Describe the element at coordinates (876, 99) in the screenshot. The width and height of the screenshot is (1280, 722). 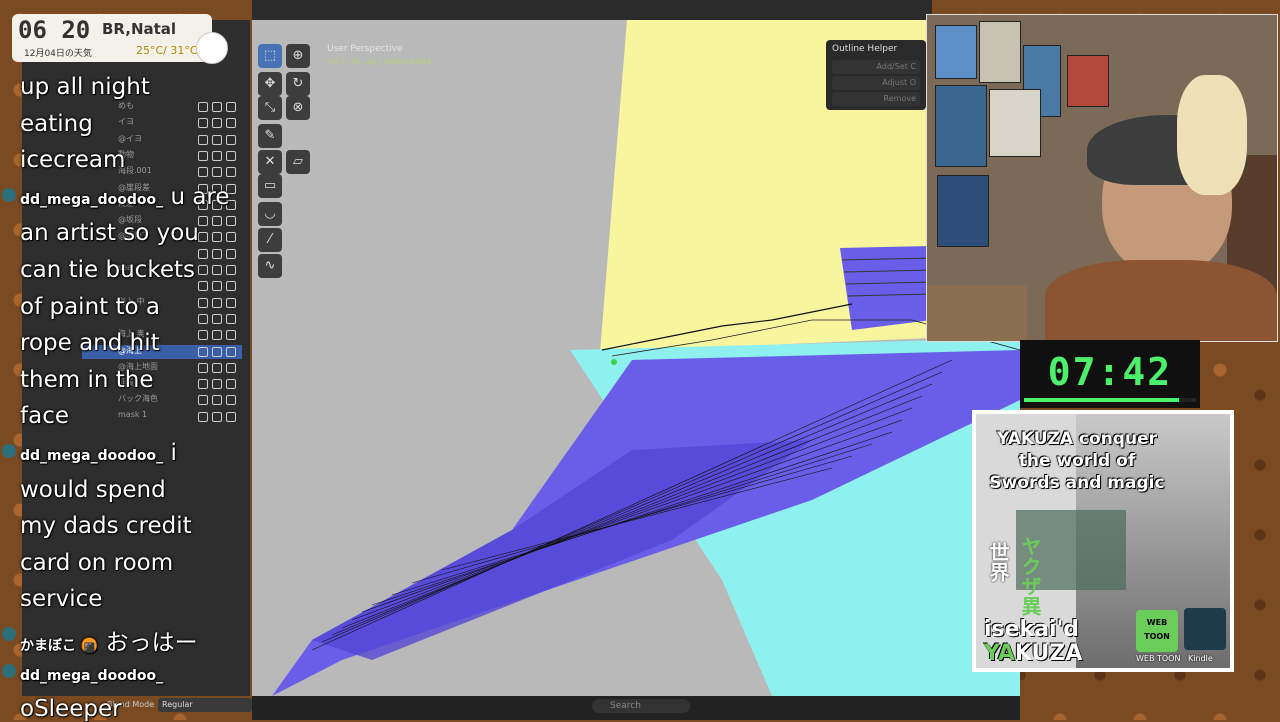
I see `remove-button: Remove` at that location.